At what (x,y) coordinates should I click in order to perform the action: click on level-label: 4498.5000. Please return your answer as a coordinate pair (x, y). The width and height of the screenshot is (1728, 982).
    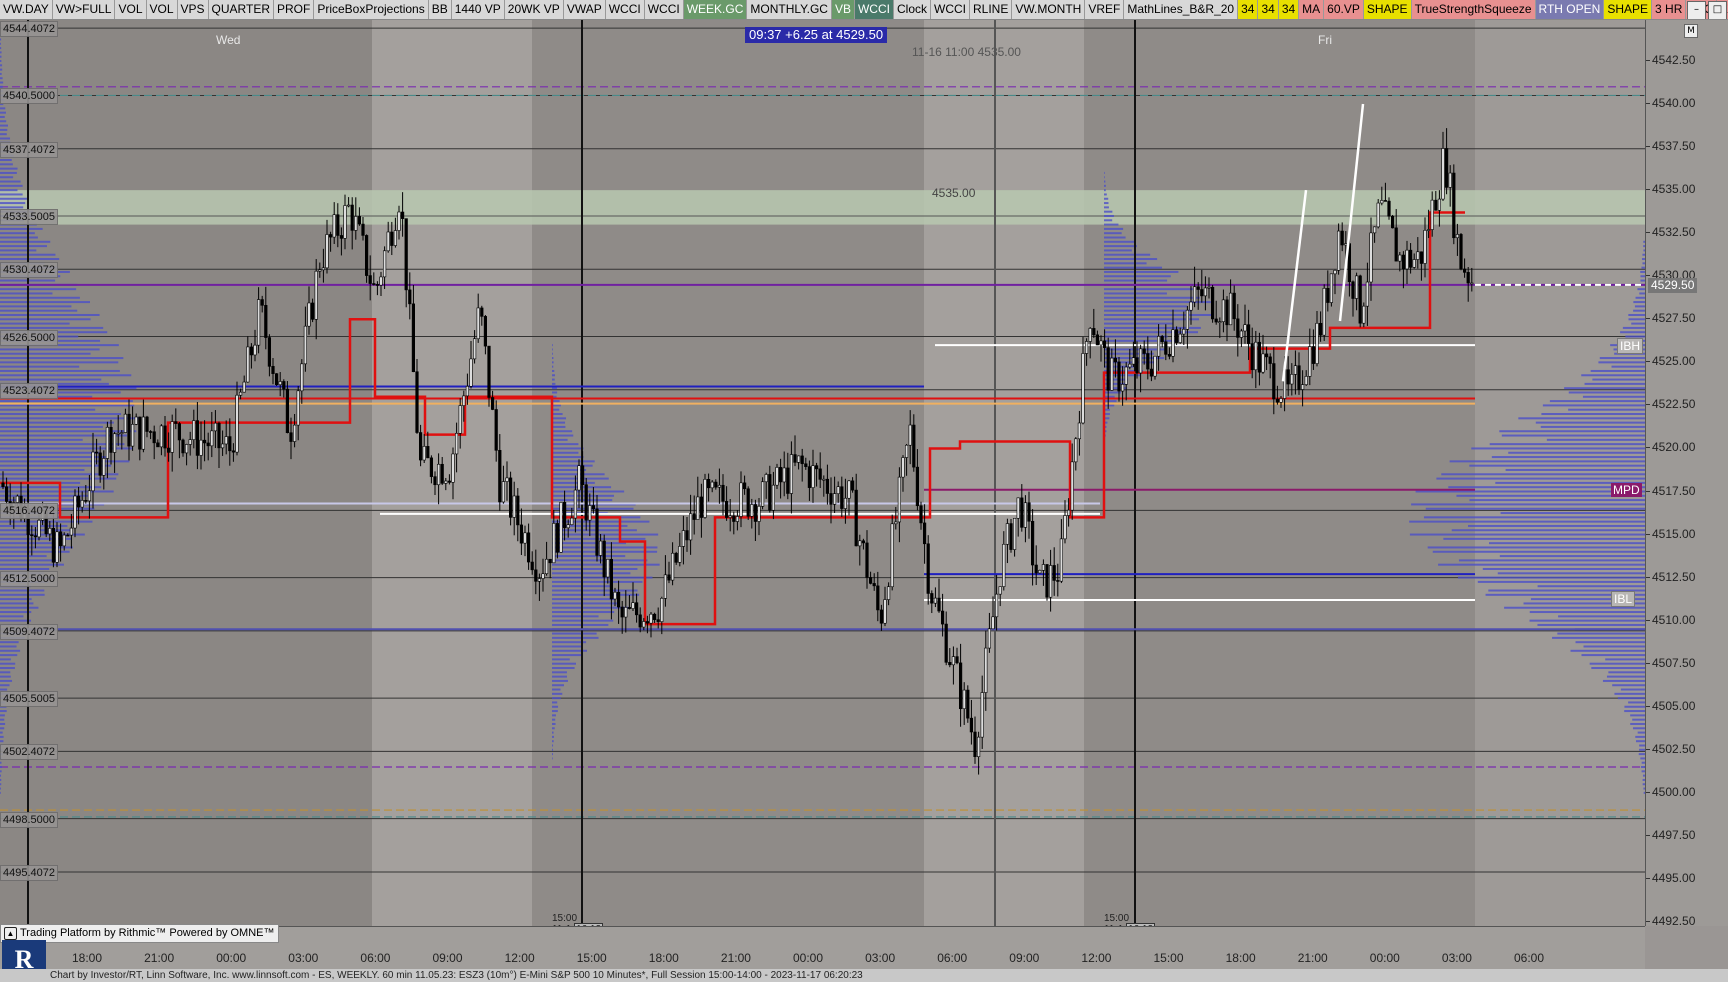
    Looking at the image, I should click on (29, 819).